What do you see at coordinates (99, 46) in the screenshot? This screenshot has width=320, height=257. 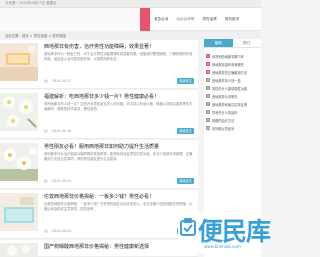 I see `article-title: 西地那非有伤害，治疗男性功能障碍，效果显著！` at bounding box center [99, 46].